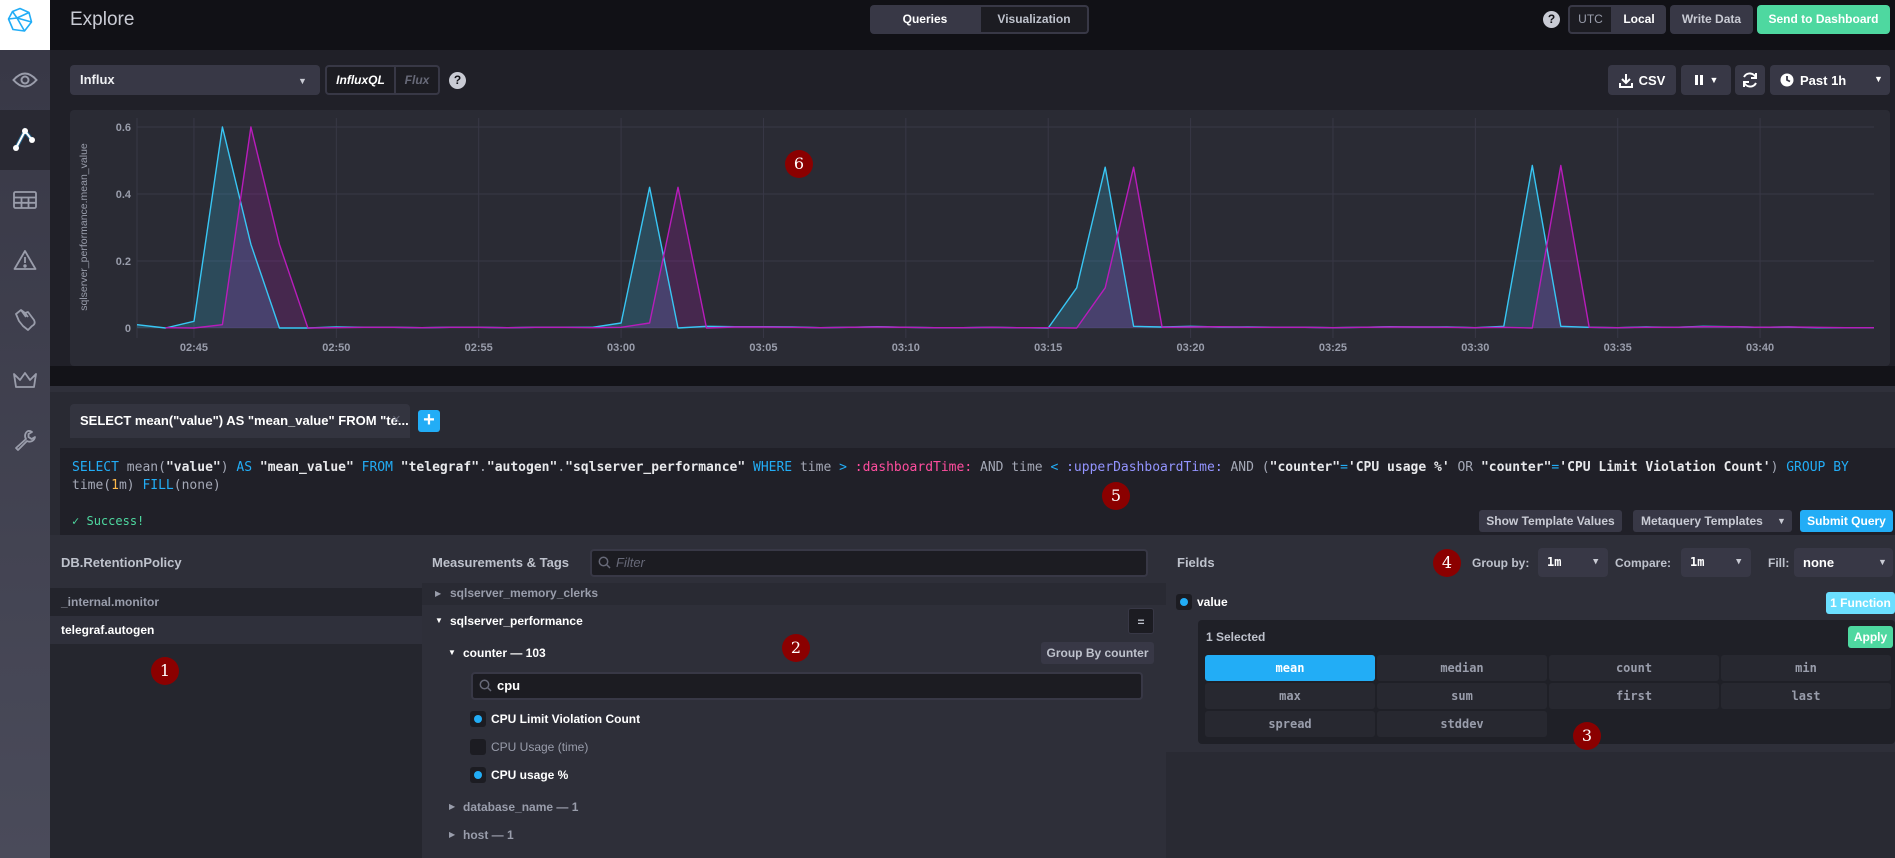 The image size is (1895, 858). What do you see at coordinates (84, 227) in the screenshot?
I see `y-axis-title: sqlserver_performance.mean_value` at bounding box center [84, 227].